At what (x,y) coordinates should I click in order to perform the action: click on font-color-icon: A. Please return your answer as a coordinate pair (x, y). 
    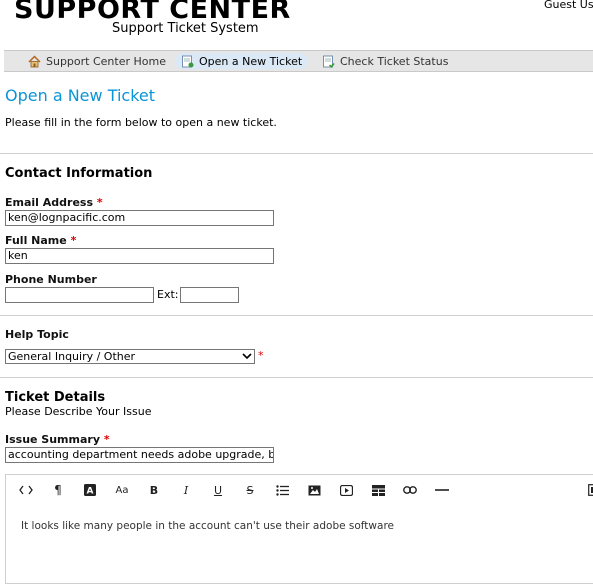
    Looking at the image, I should click on (90, 490).